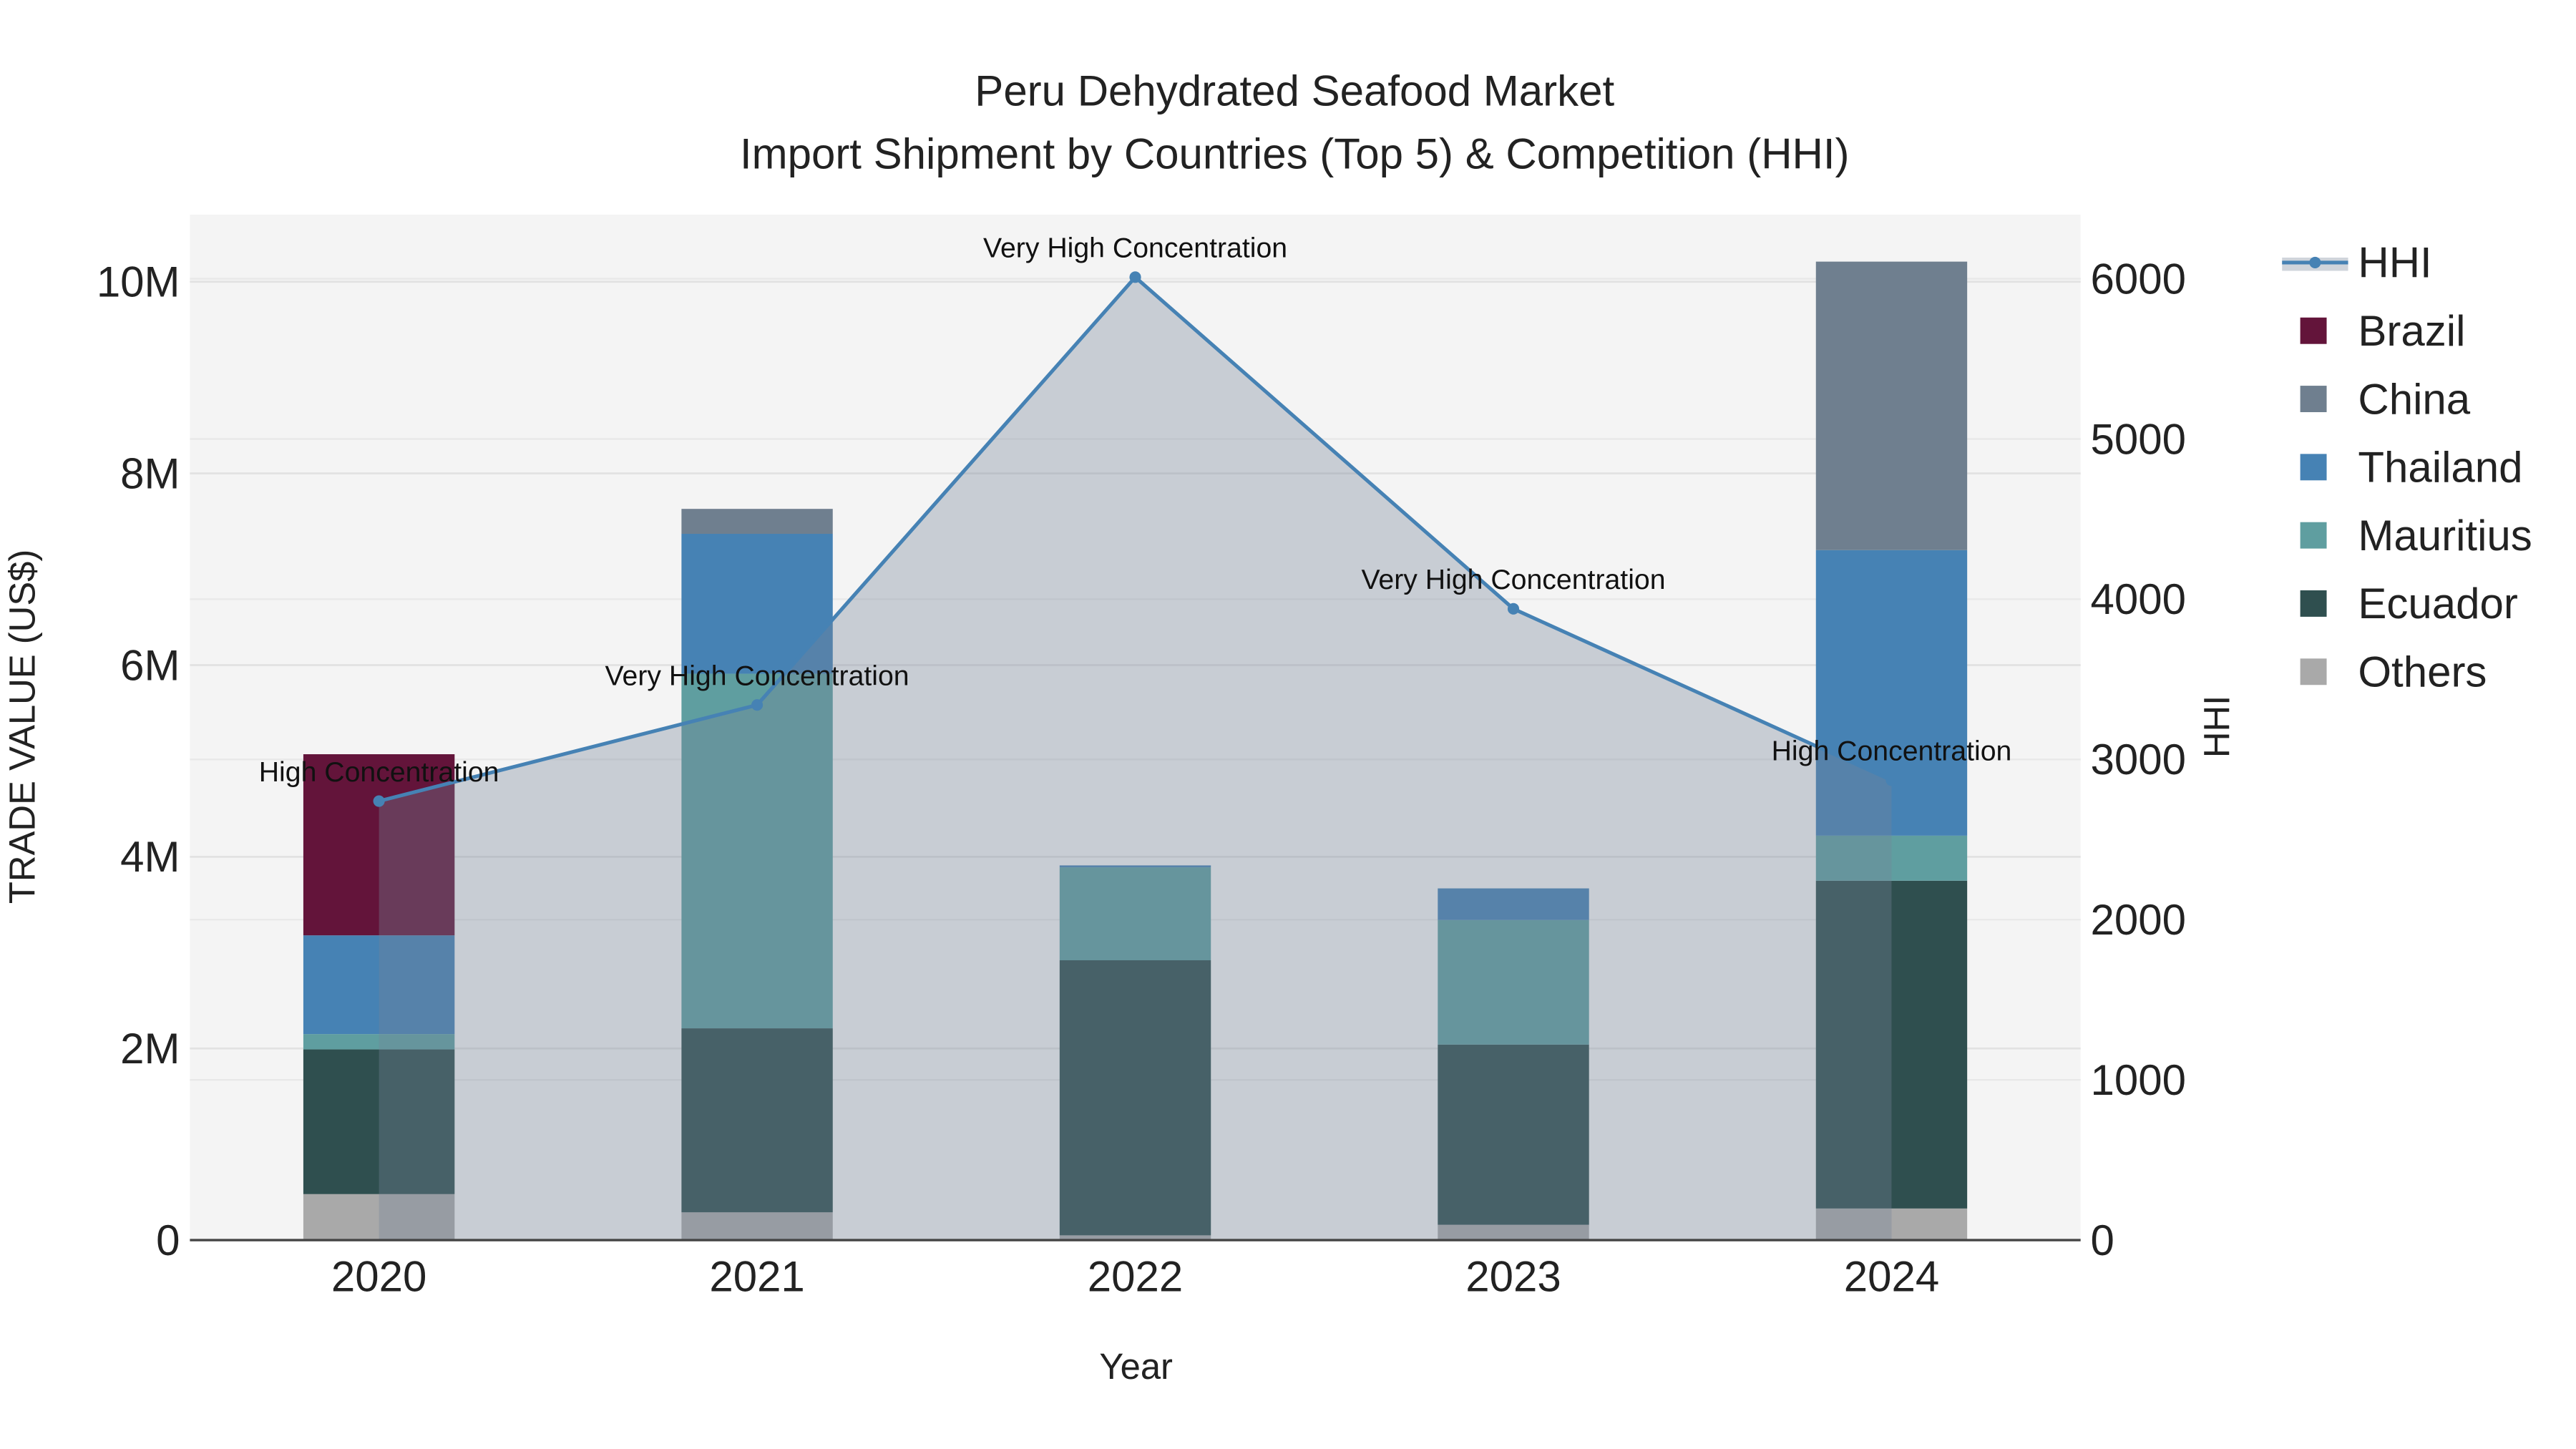 The image size is (2576, 1449). Describe the element at coordinates (150, 1049) in the screenshot. I see `y-tick-label: 2M` at that location.